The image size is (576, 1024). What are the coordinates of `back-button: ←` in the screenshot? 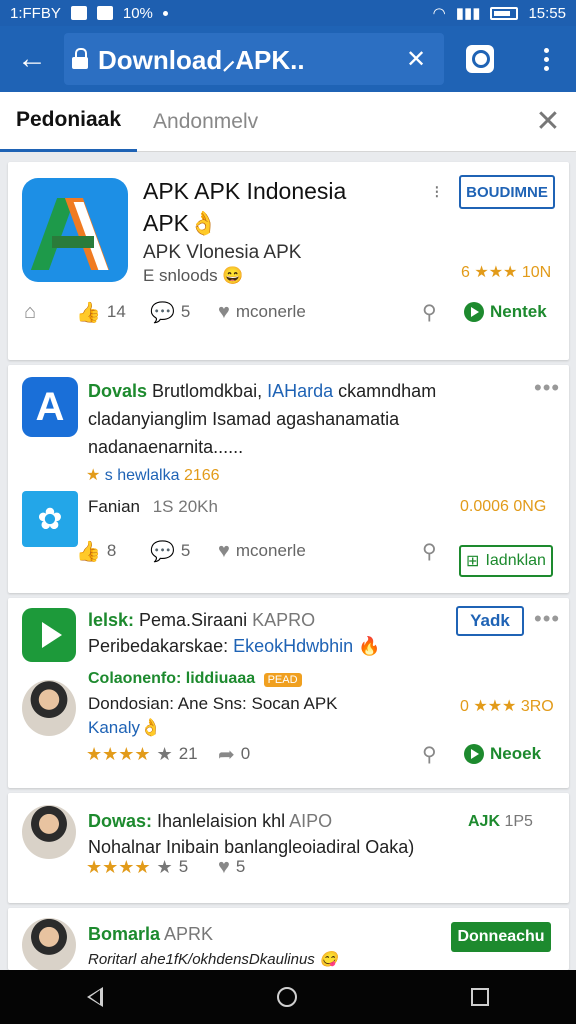 It's located at (32, 59).